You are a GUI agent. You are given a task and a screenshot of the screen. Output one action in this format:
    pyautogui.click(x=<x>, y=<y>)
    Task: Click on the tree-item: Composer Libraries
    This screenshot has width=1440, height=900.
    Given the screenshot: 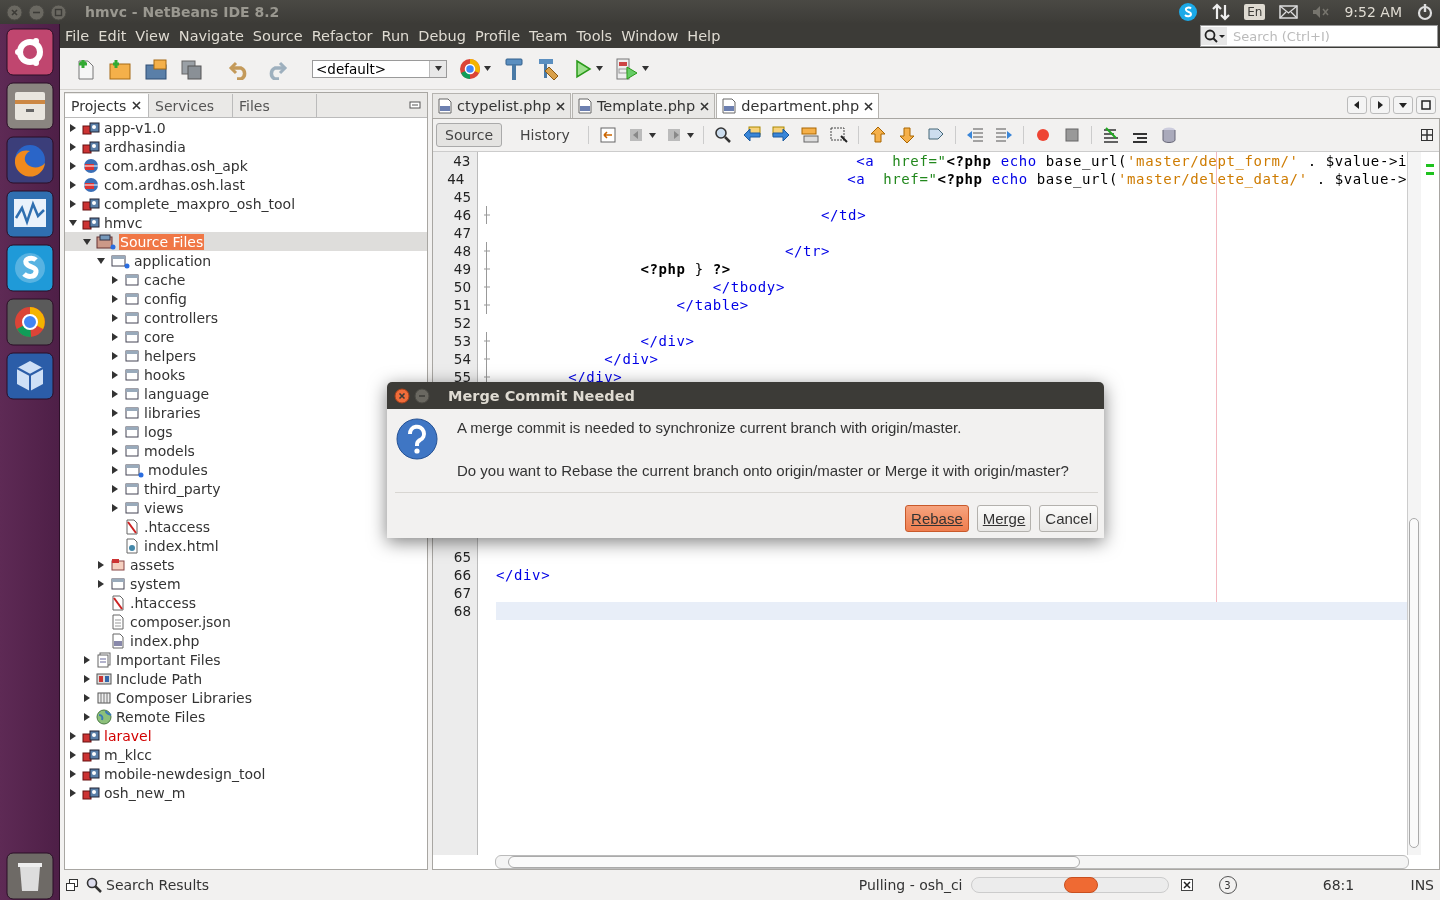 What is the action you would take?
    pyautogui.click(x=184, y=697)
    